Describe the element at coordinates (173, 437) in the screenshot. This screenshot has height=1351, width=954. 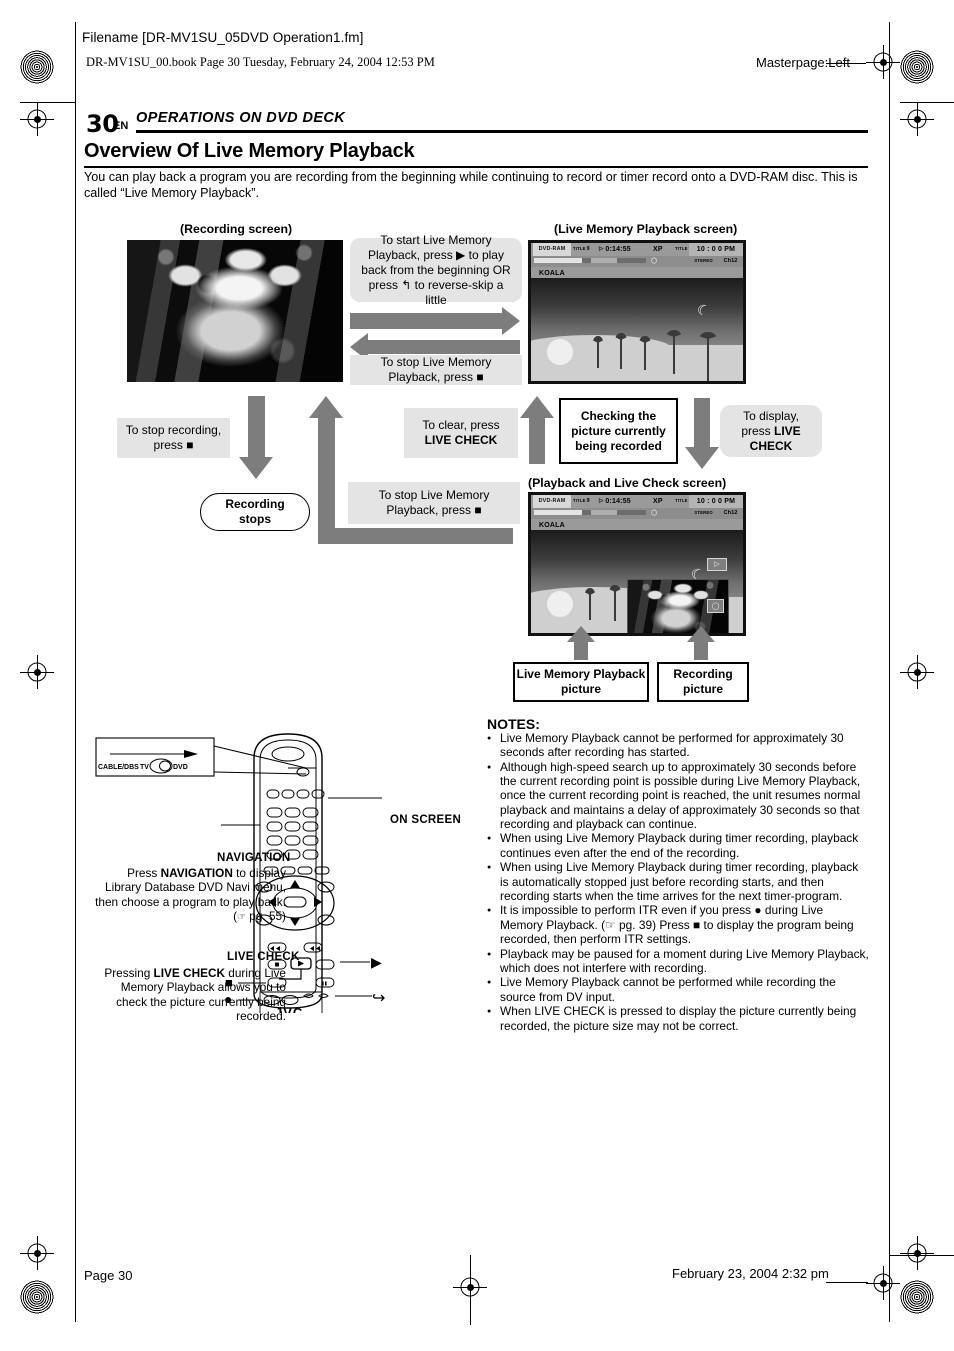
I see `box-stop-recording-text: To stop recording, press ■` at that location.